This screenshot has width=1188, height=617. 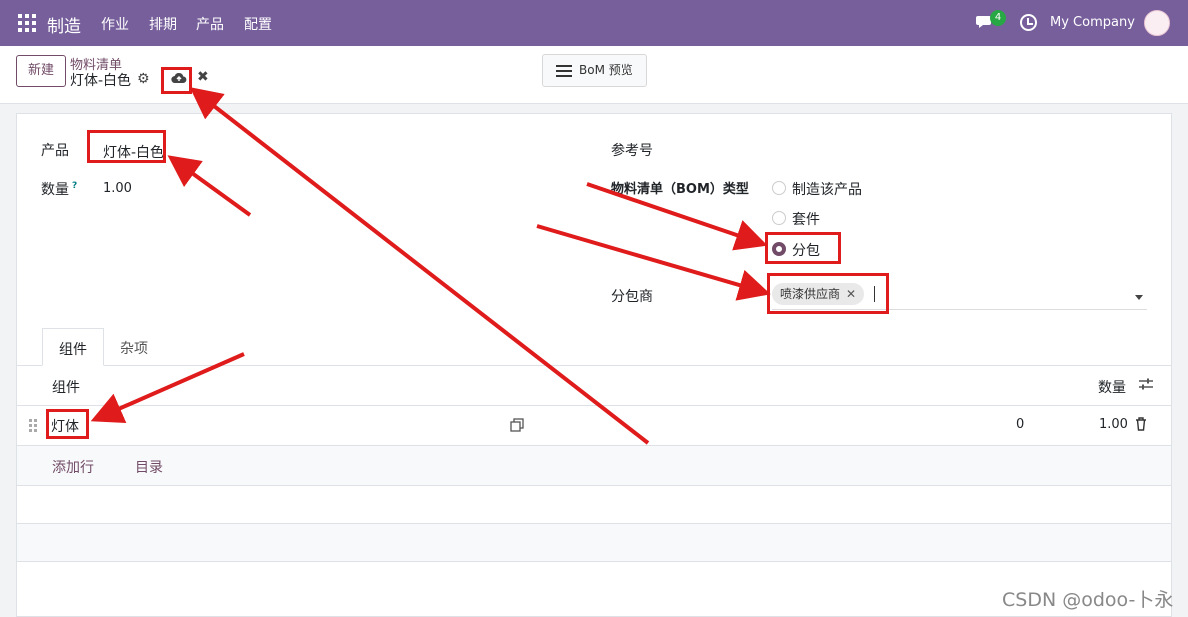 What do you see at coordinates (1146, 384) in the screenshot?
I see `optional-columns-icon` at bounding box center [1146, 384].